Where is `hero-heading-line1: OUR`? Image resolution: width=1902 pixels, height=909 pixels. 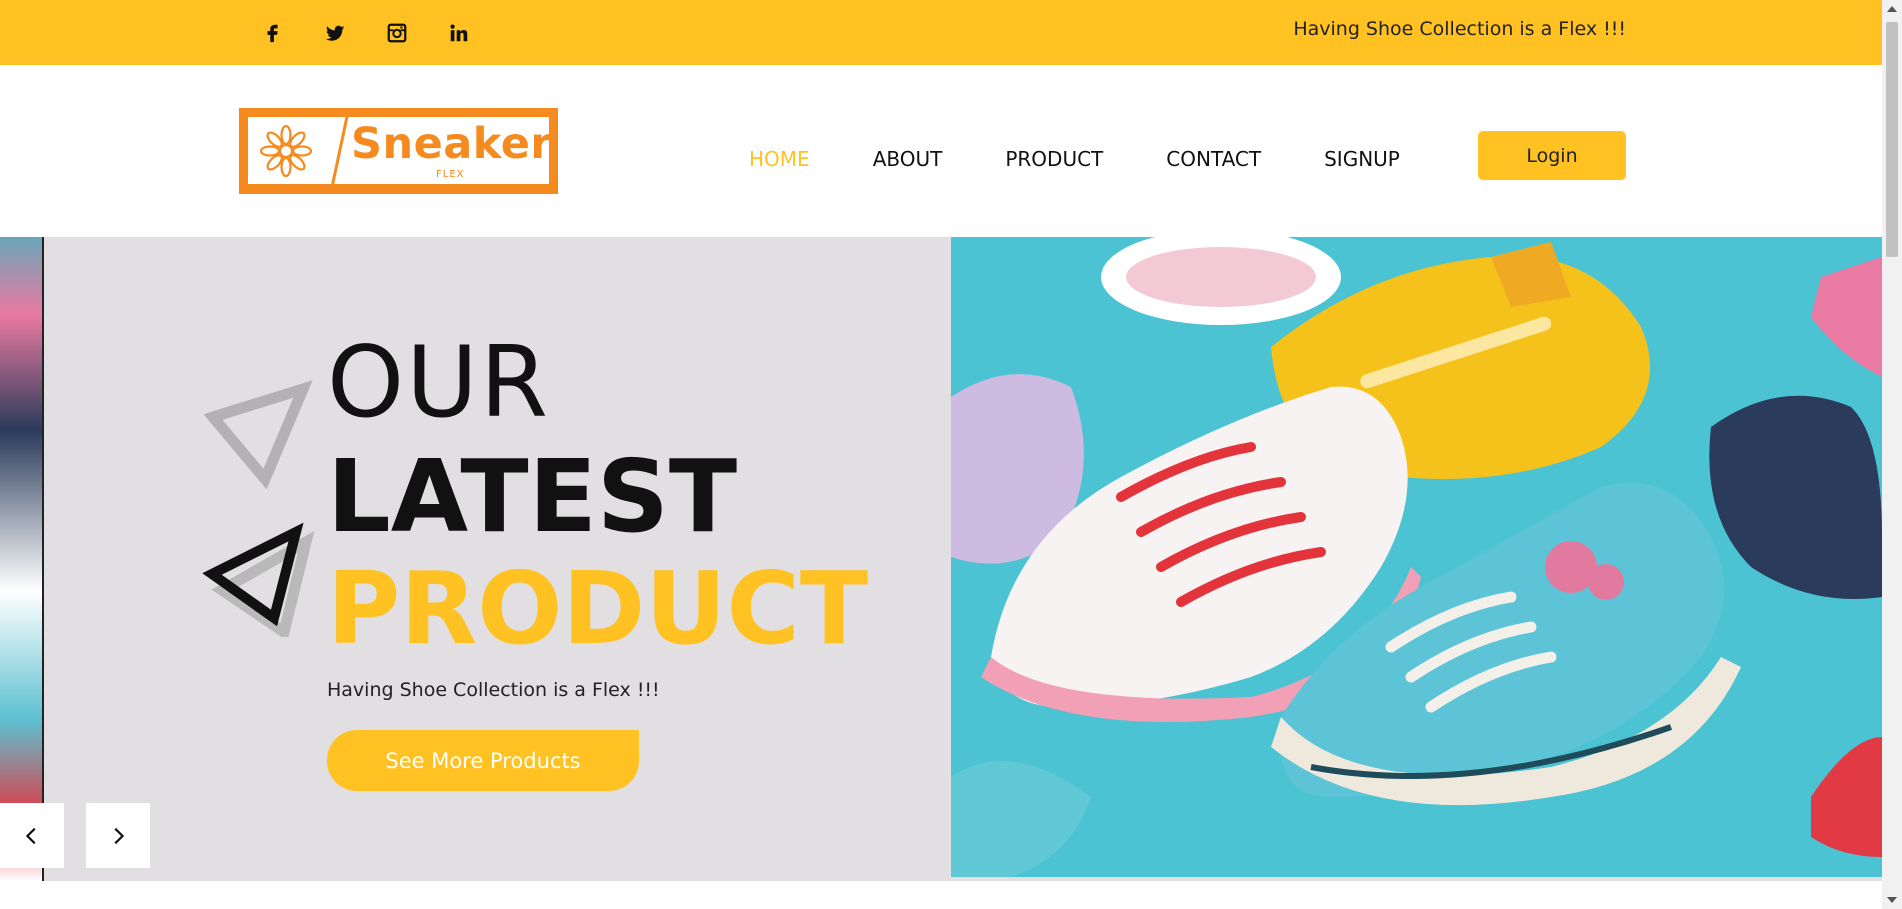 hero-heading-line1: OUR is located at coordinates (438, 383).